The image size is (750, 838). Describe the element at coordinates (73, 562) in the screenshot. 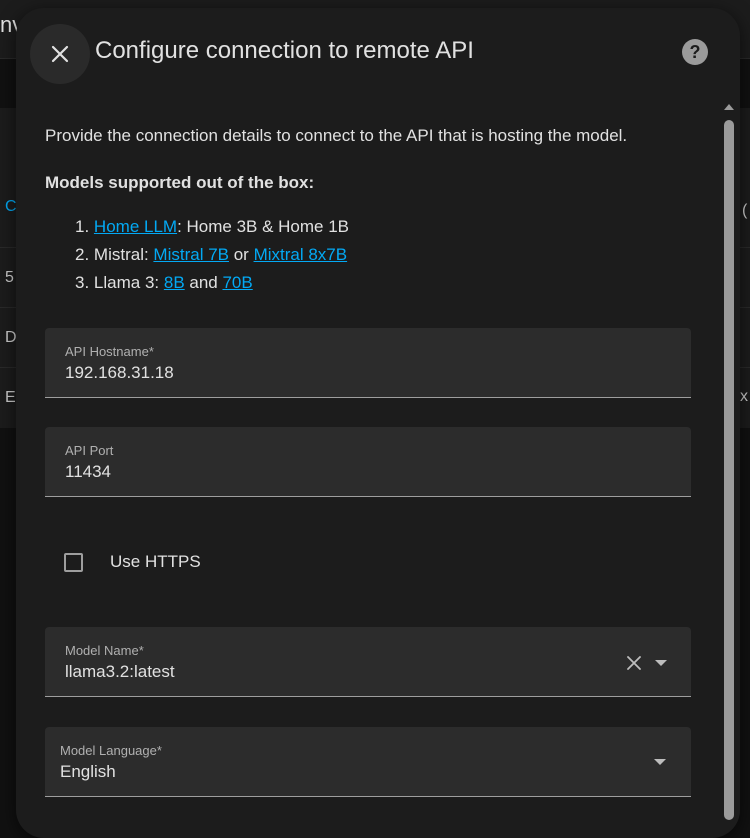

I see `use-https-checkbox` at that location.